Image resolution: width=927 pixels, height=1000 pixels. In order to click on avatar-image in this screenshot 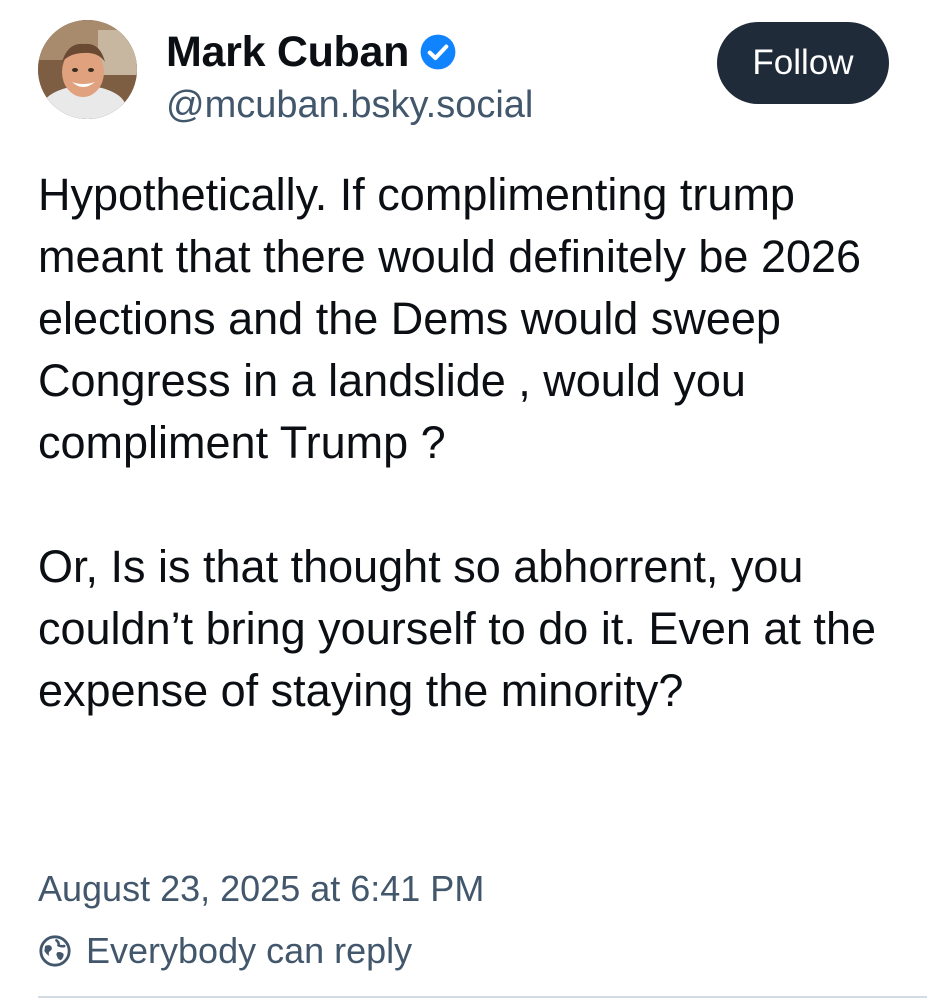, I will do `click(87, 69)`.